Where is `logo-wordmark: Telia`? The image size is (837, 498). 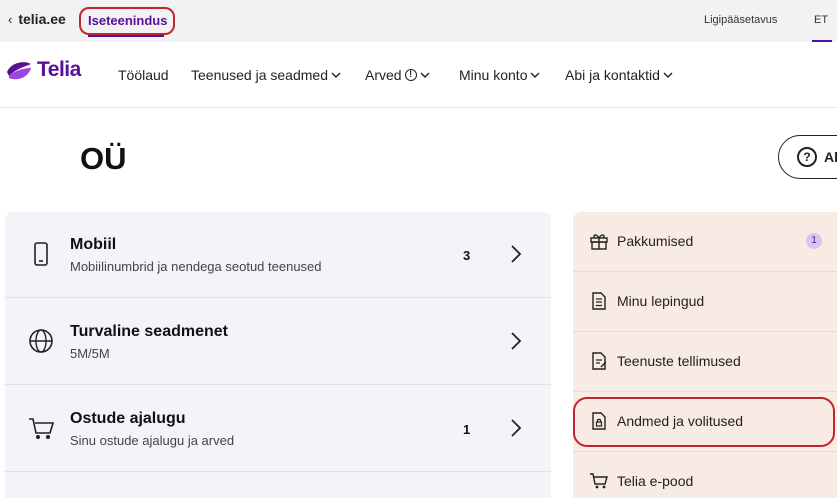 logo-wordmark: Telia is located at coordinates (59, 69).